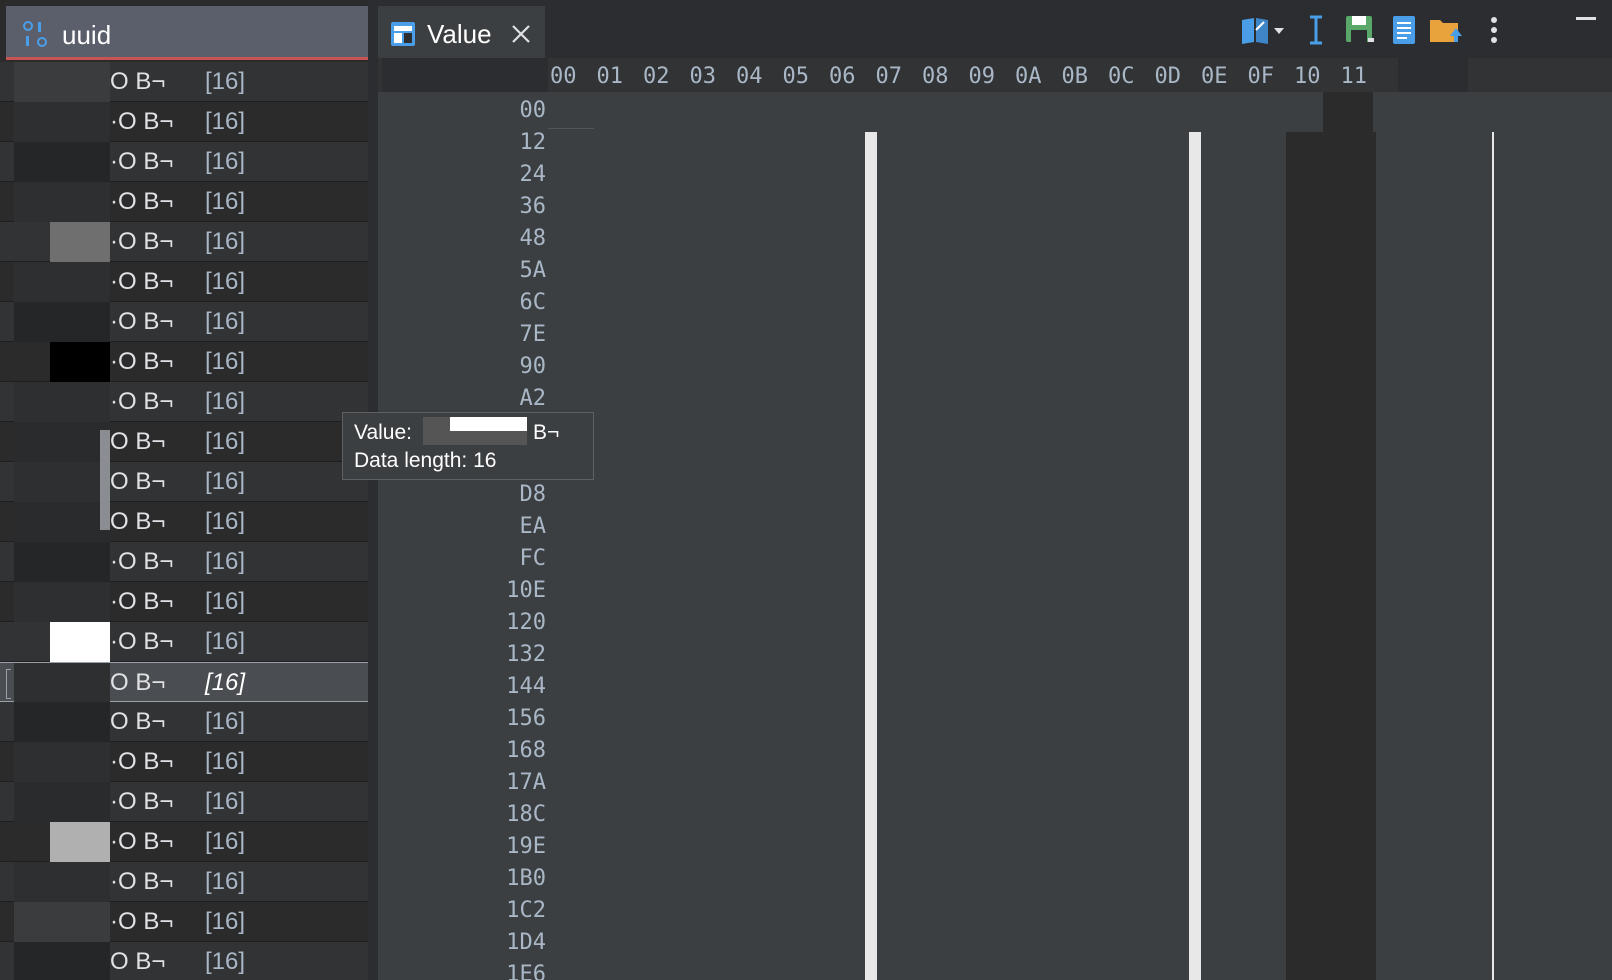 The width and height of the screenshot is (1612, 980). Describe the element at coordinates (533, 206) in the screenshot. I see `offset-label: 36` at that location.